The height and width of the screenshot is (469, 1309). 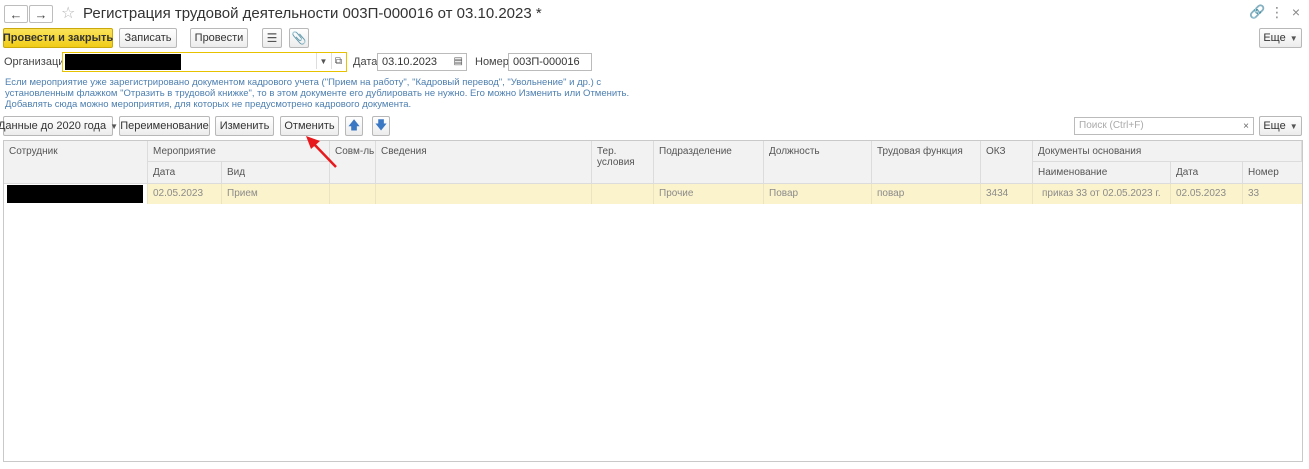 I want to click on col-doc-date: Дата, so click(x=1207, y=173).